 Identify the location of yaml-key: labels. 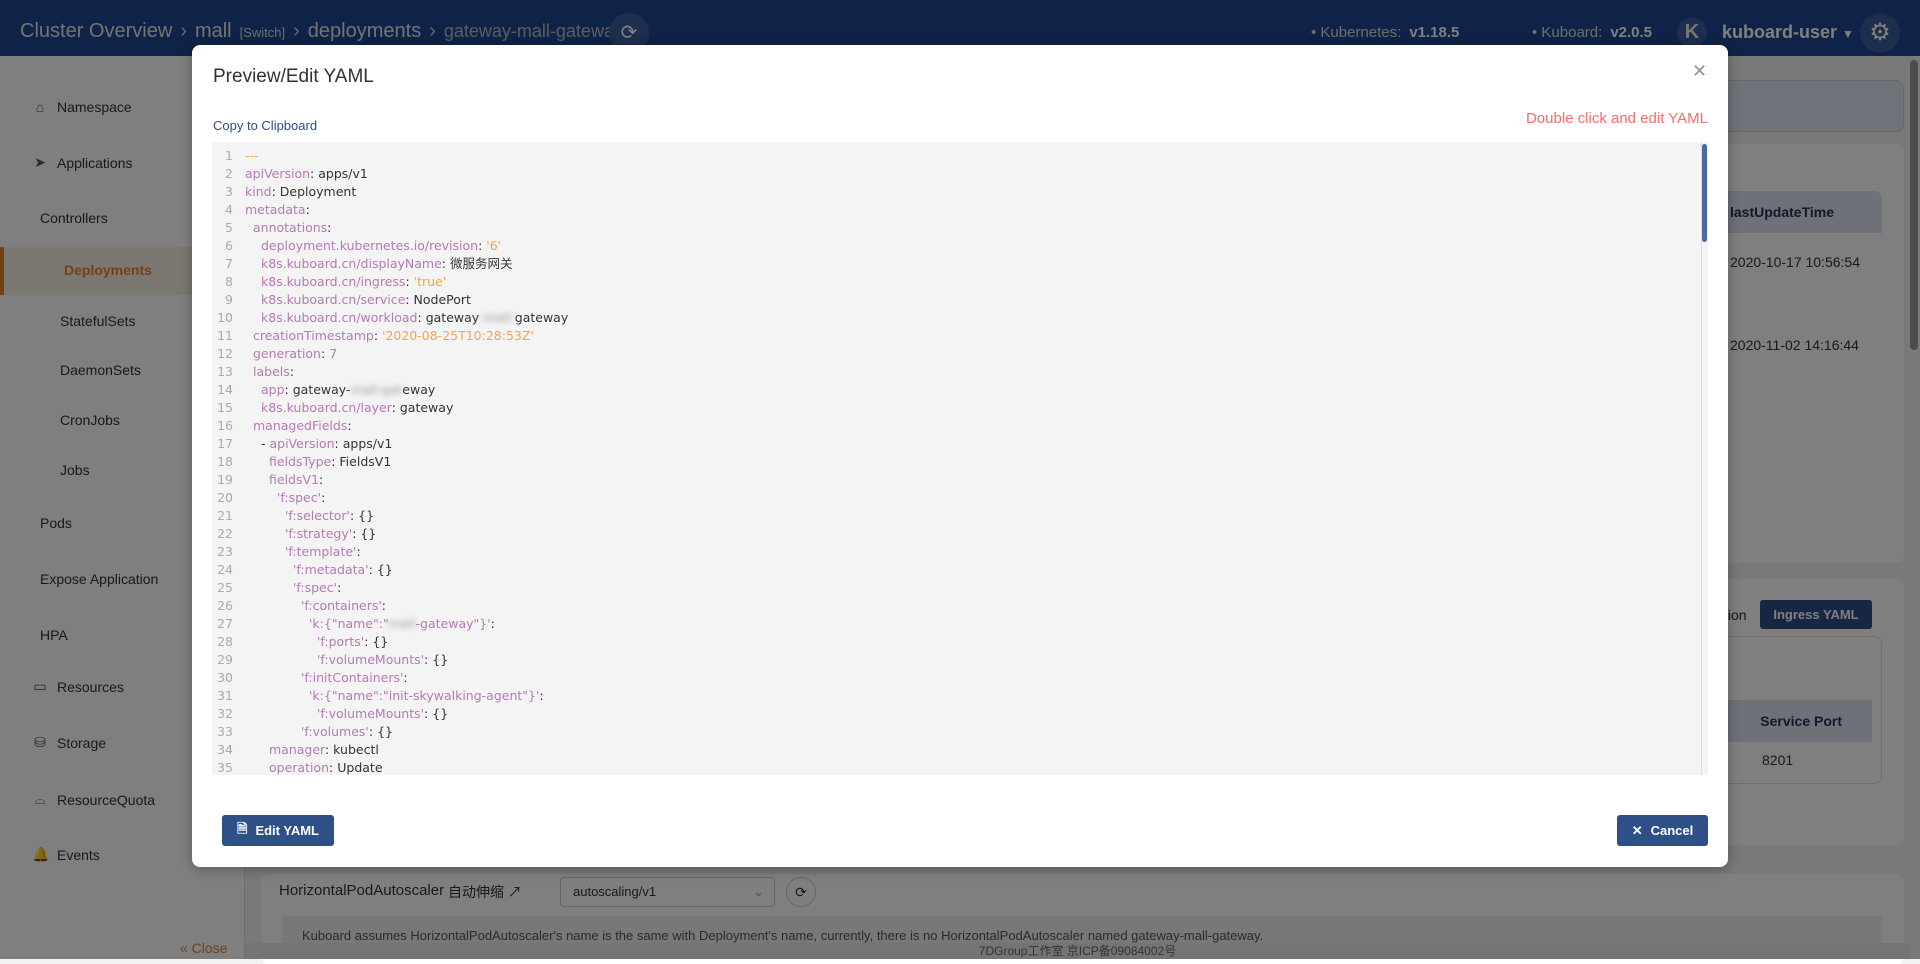
(271, 371).